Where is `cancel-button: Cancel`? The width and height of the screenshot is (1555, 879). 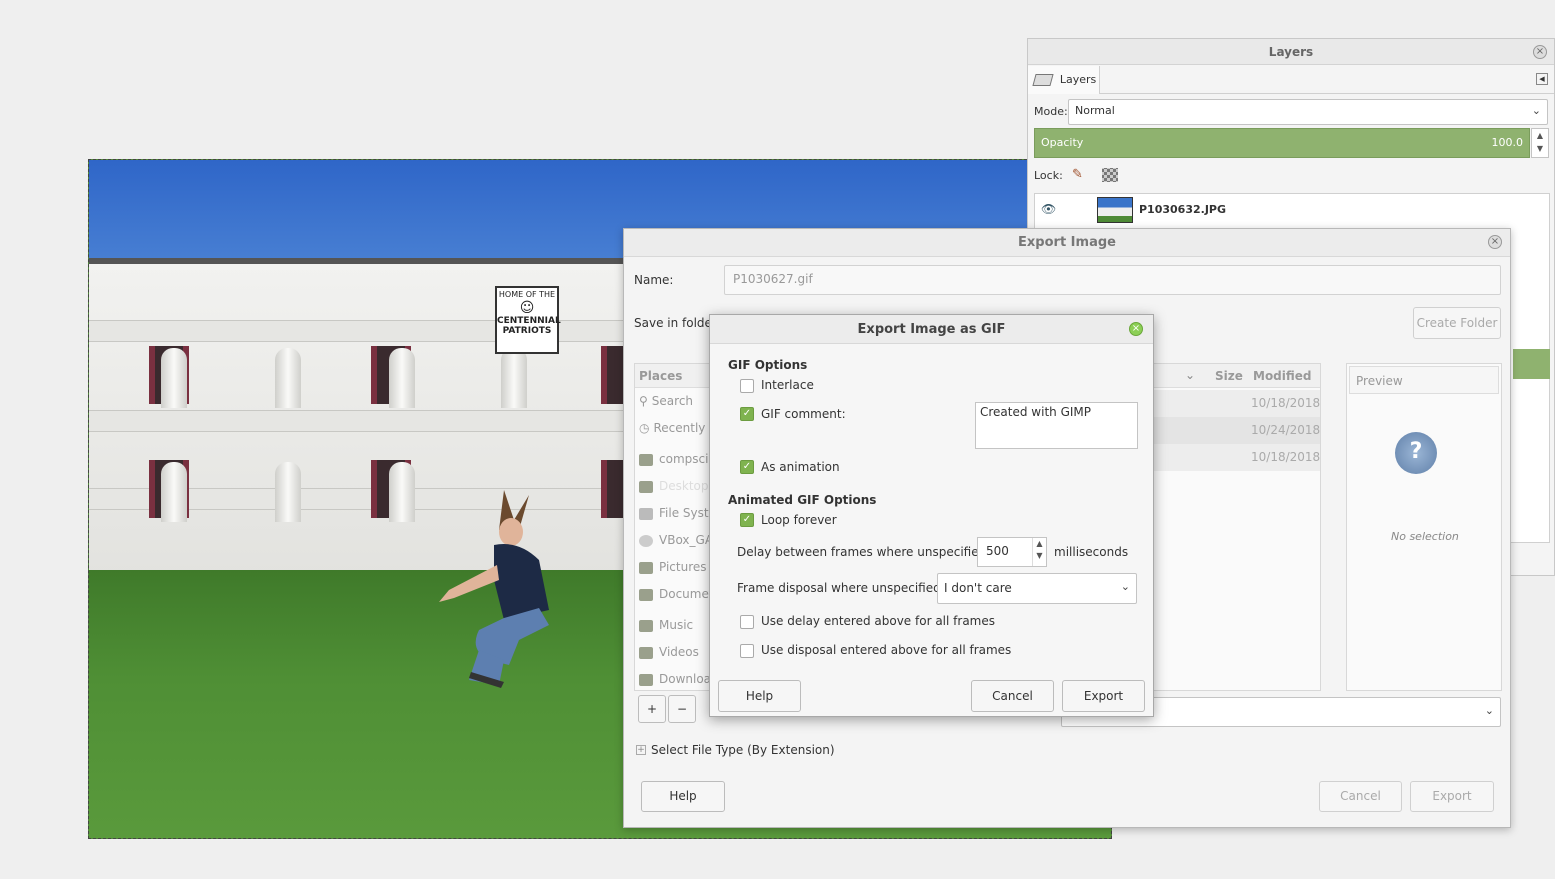
cancel-button: Cancel is located at coordinates (1360, 796).